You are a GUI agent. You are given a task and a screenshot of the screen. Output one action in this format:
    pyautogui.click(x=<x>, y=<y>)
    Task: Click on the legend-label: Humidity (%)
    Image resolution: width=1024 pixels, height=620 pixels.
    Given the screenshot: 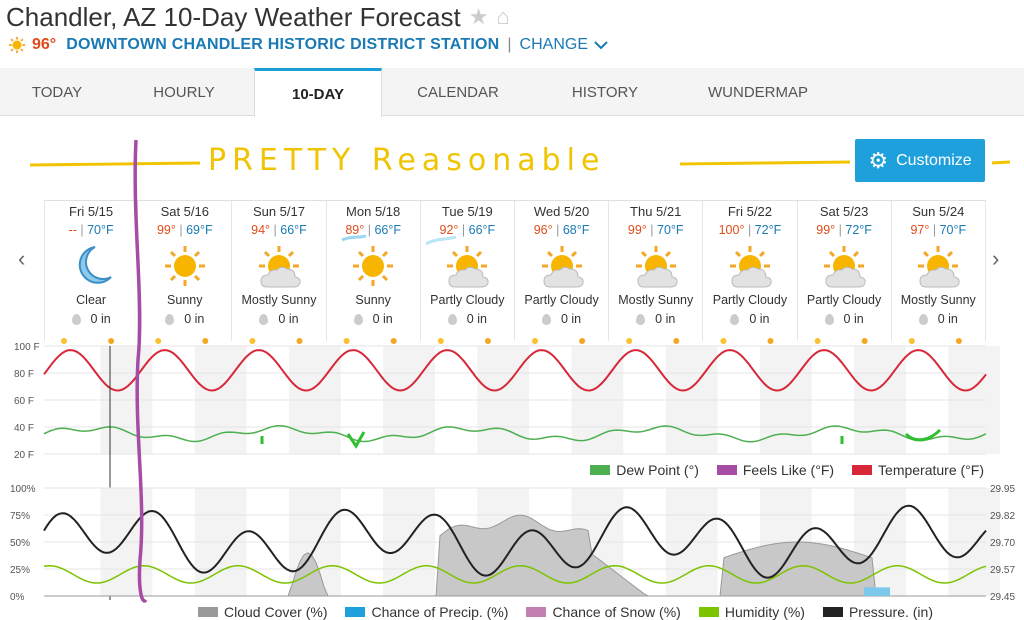 What is the action you would take?
    pyautogui.click(x=764, y=612)
    